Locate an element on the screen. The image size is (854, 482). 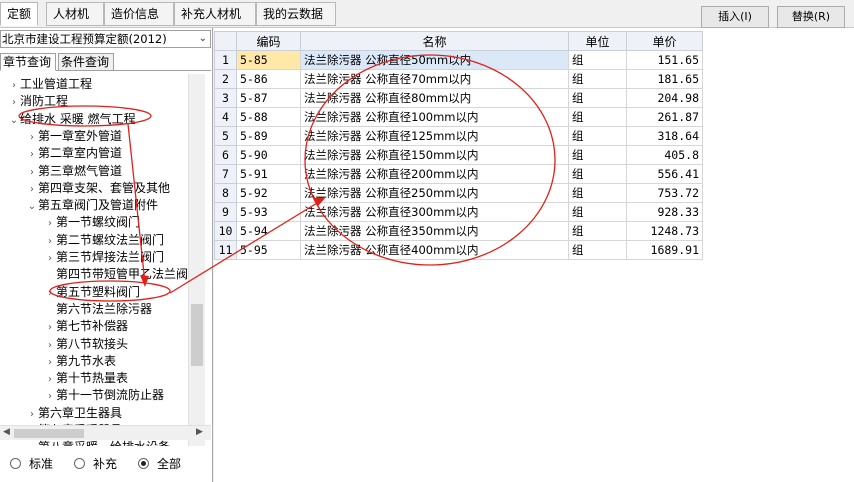
price-cell: 261.87 is located at coordinates (664, 117).